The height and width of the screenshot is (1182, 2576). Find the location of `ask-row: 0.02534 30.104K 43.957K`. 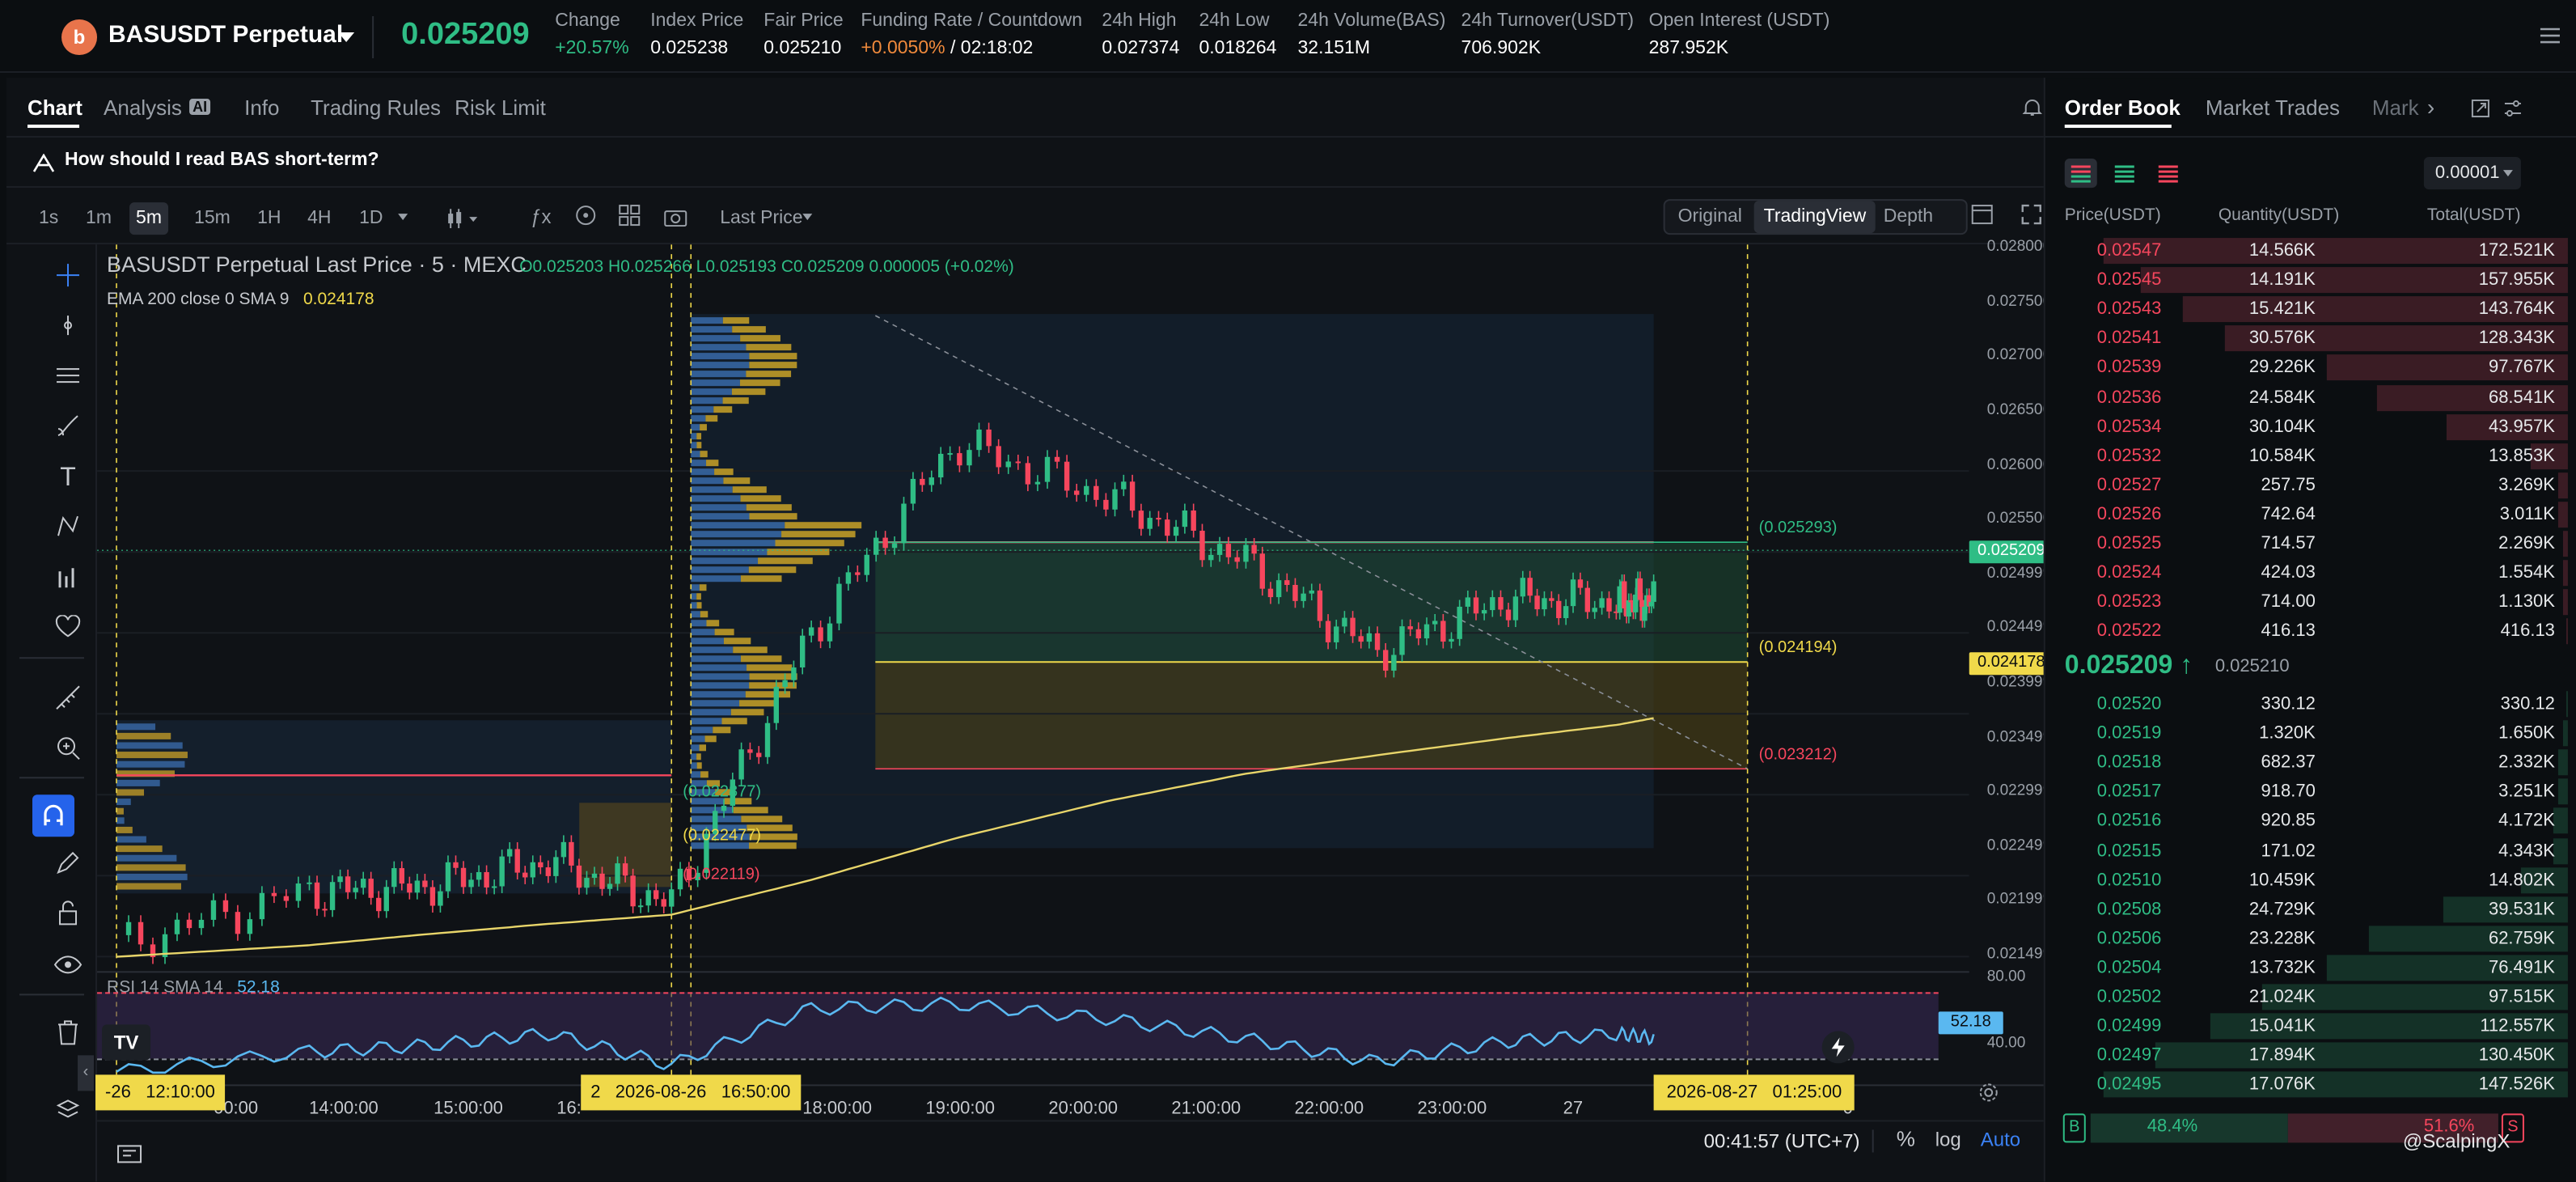

ask-row: 0.02534 30.104K 43.957K is located at coordinates (2322, 426).